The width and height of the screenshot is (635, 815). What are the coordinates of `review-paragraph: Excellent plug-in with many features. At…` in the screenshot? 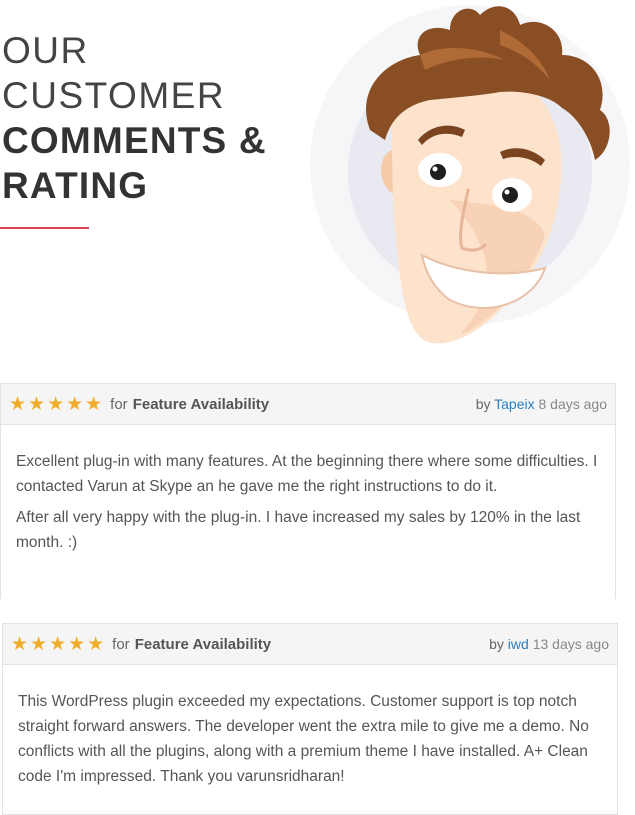 It's located at (307, 474).